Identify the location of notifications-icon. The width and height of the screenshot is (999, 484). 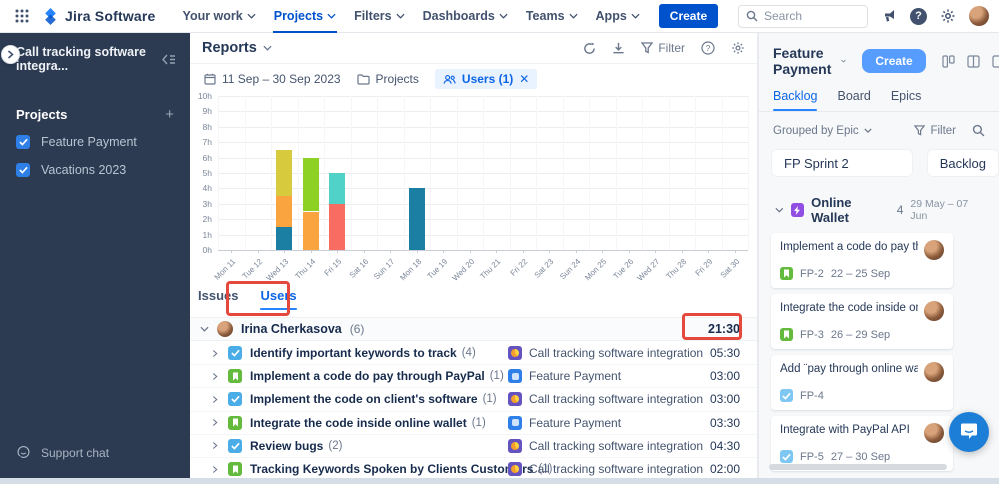
(889, 16).